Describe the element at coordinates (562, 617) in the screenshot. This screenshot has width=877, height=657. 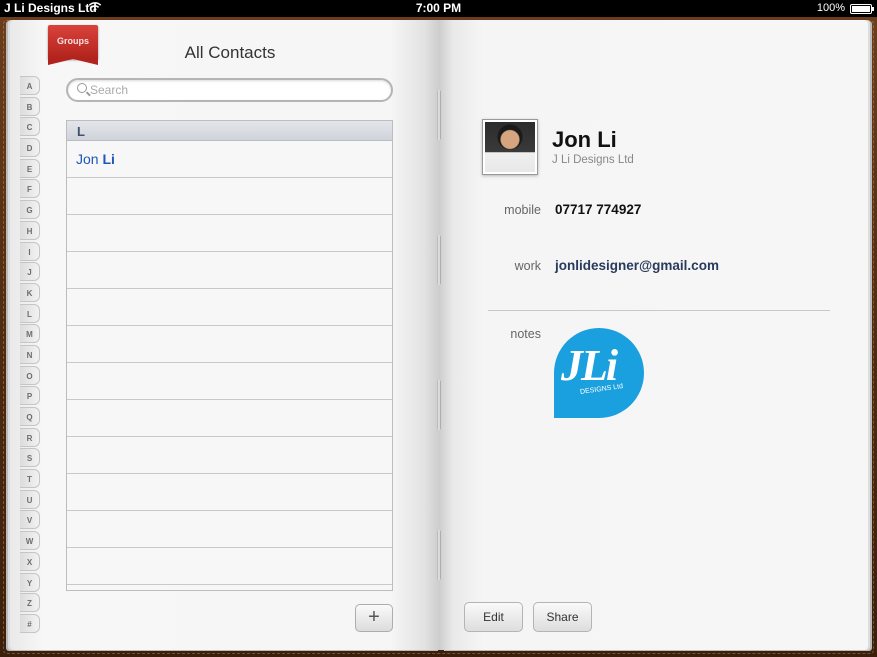
I see `share-button: Share` at that location.